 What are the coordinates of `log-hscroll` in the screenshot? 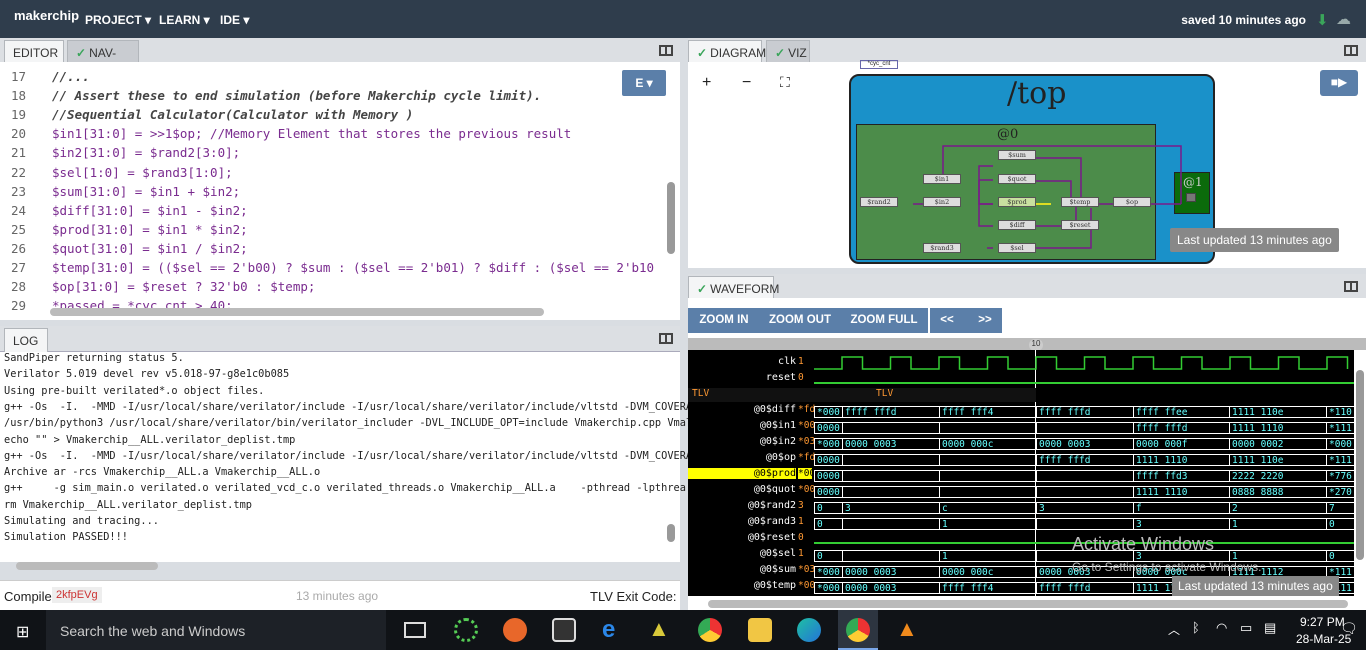 It's located at (87, 566).